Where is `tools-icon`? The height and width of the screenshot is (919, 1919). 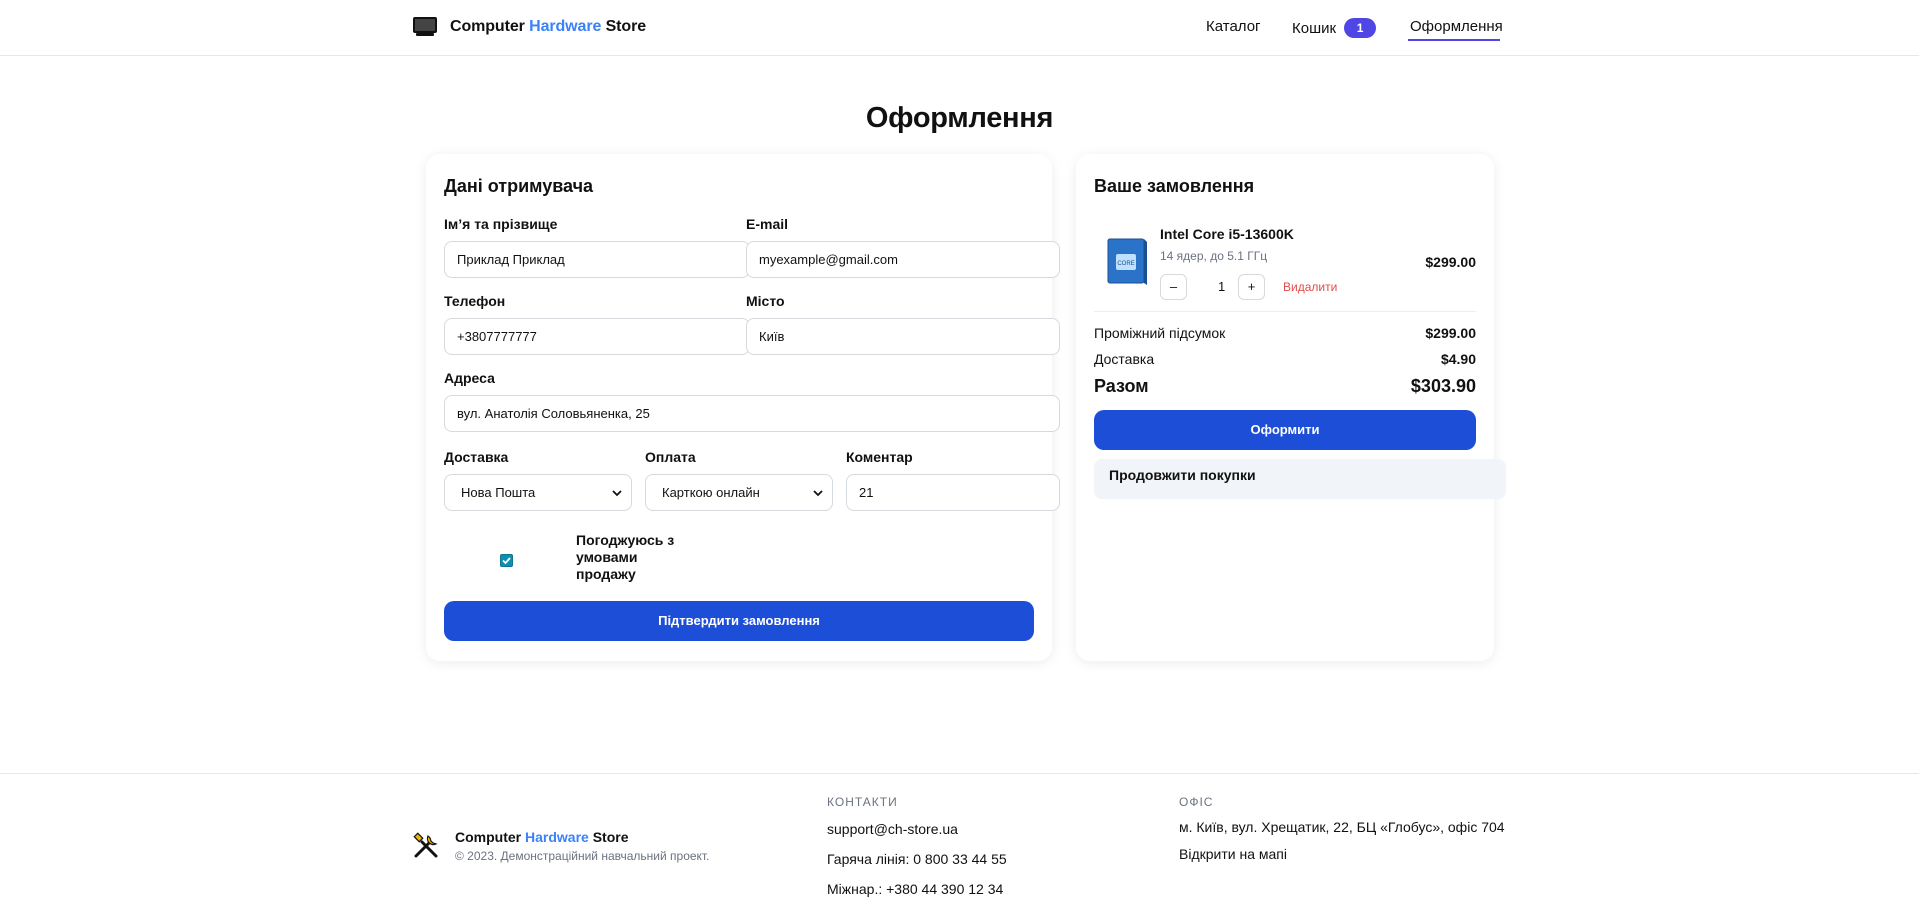
tools-icon is located at coordinates (425, 845).